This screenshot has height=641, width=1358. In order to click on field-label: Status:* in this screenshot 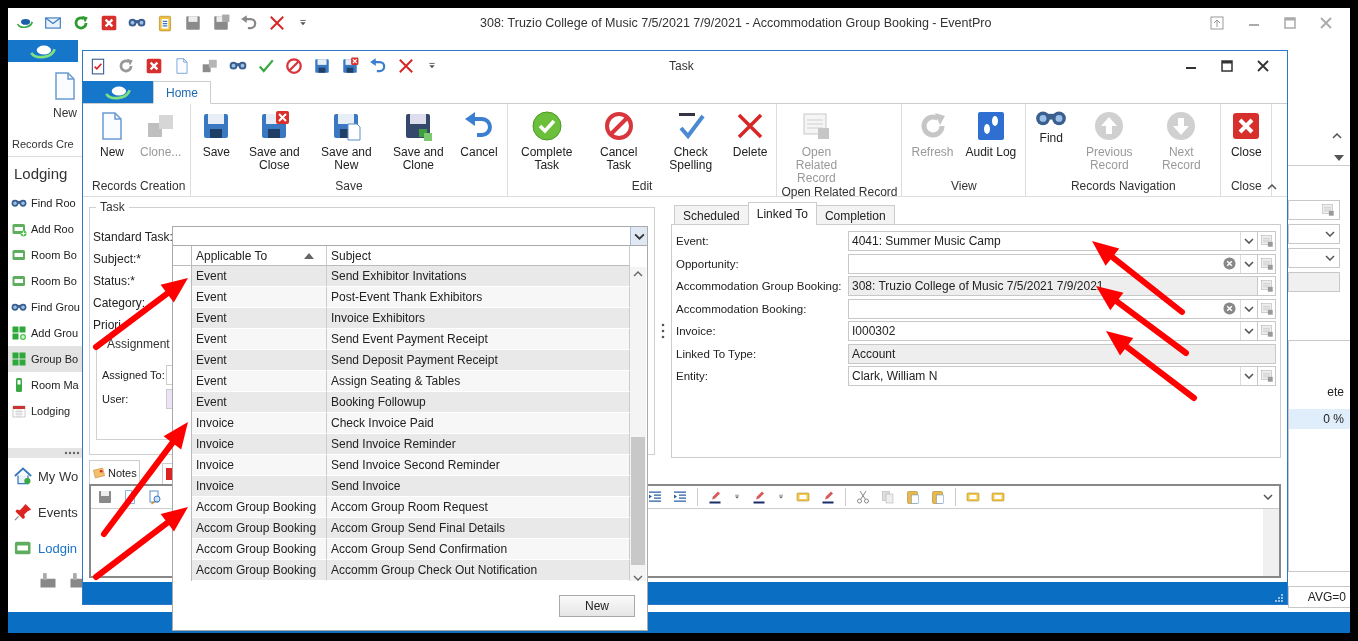, I will do `click(114, 281)`.